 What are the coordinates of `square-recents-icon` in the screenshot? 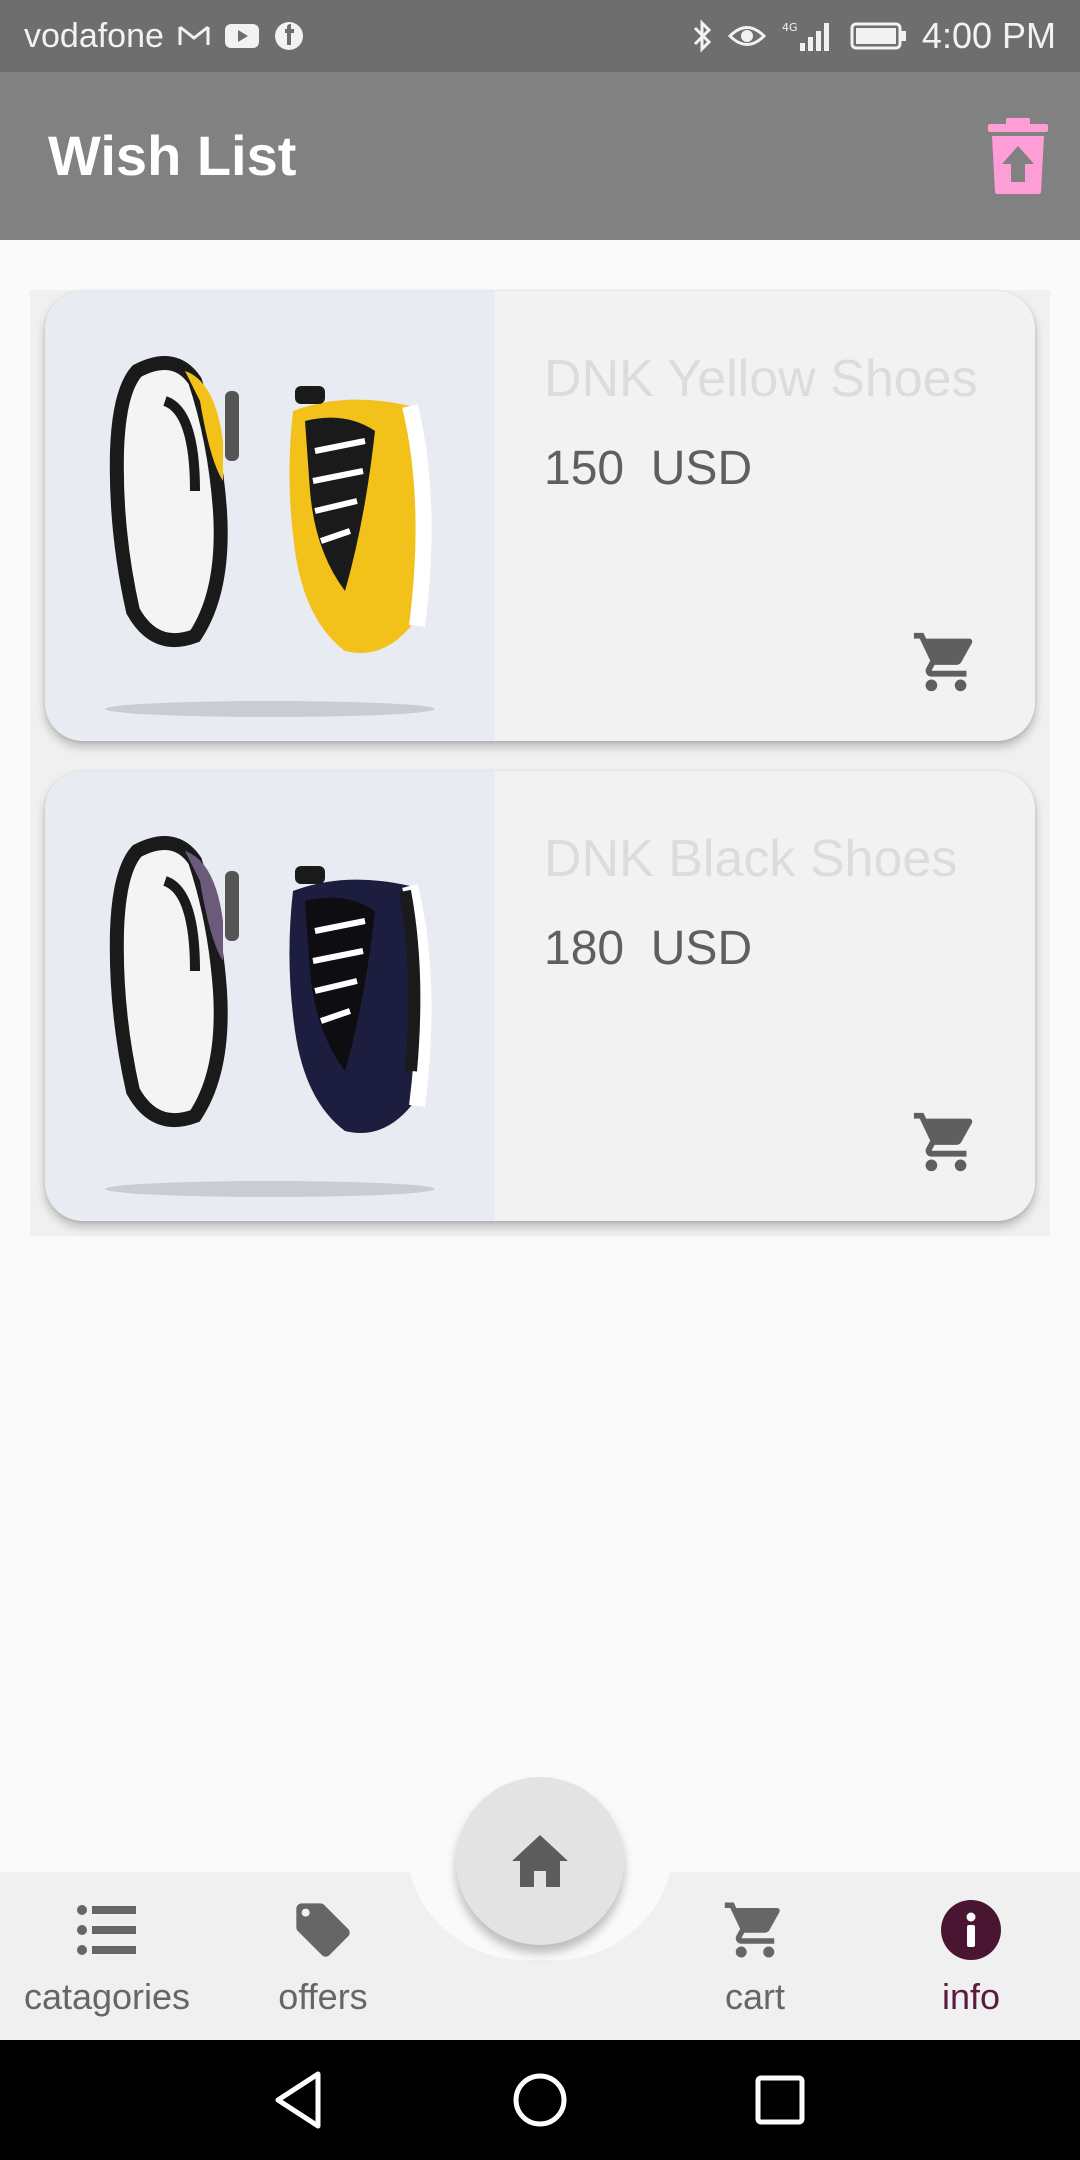 It's located at (780, 2100).